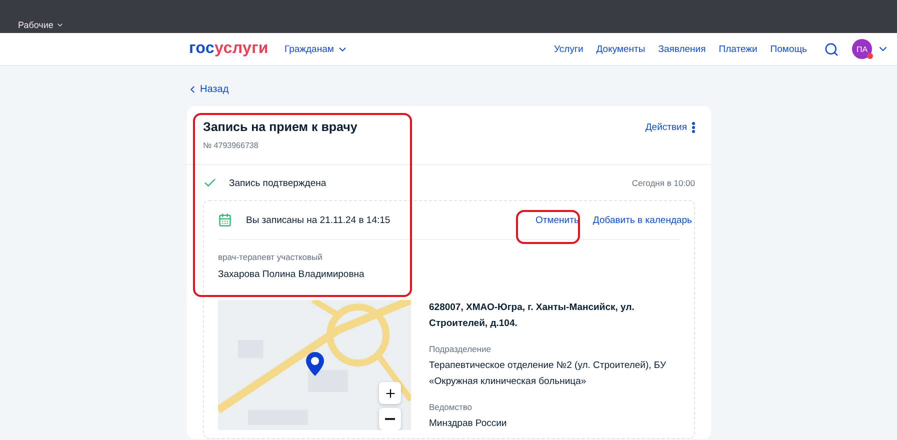  Describe the element at coordinates (60, 25) in the screenshot. I see `chevron-icon` at that location.